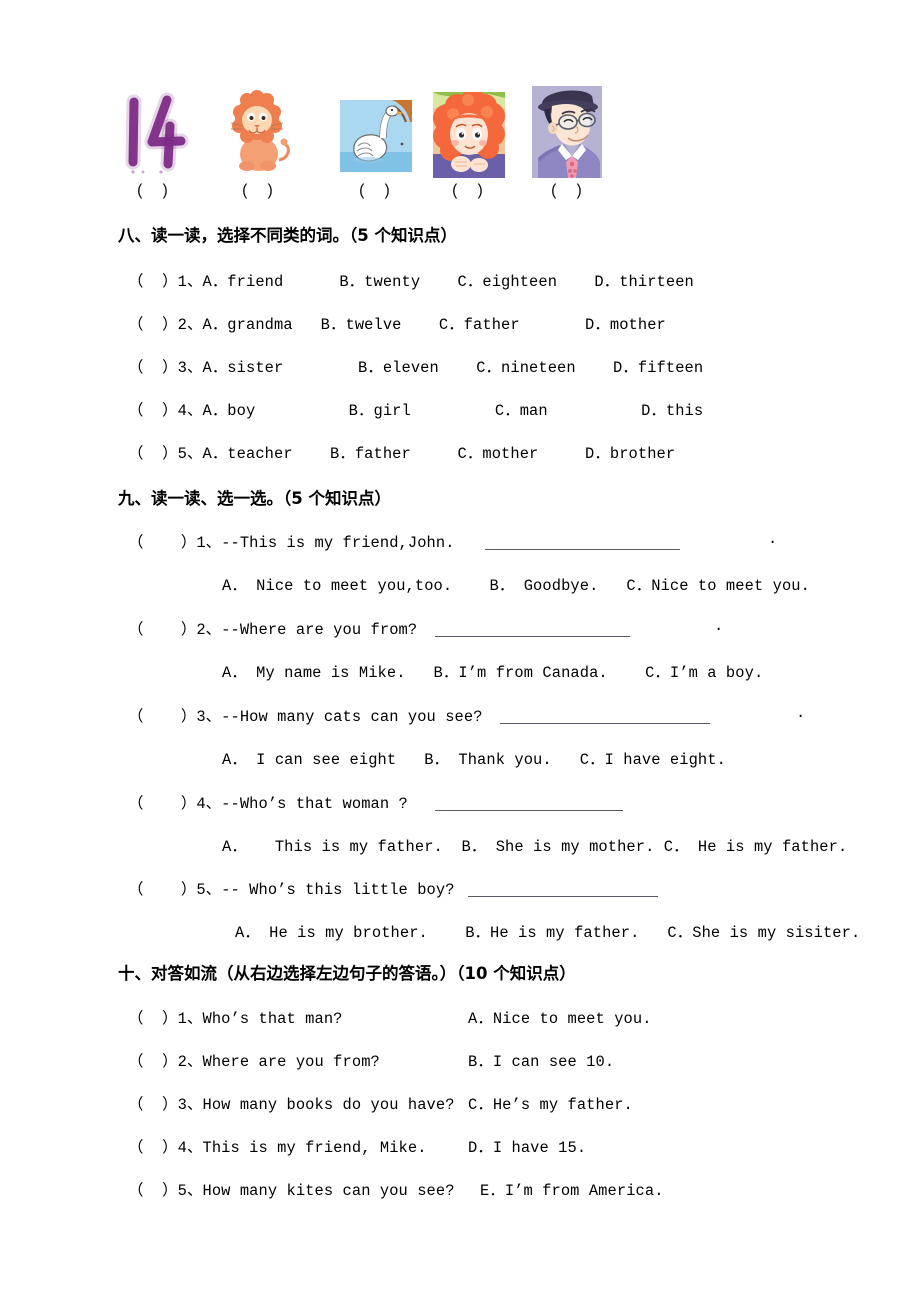 This screenshot has height=1302, width=920. Describe the element at coordinates (529, 810) in the screenshot. I see `answer-blank-n4` at that location.